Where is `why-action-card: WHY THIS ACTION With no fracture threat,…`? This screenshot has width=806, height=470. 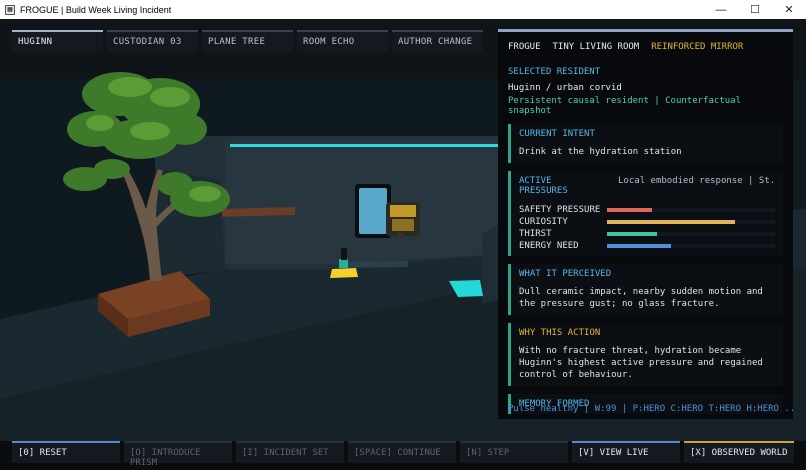 why-action-card: WHY THIS ACTION With no fracture threat,… is located at coordinates (645, 354).